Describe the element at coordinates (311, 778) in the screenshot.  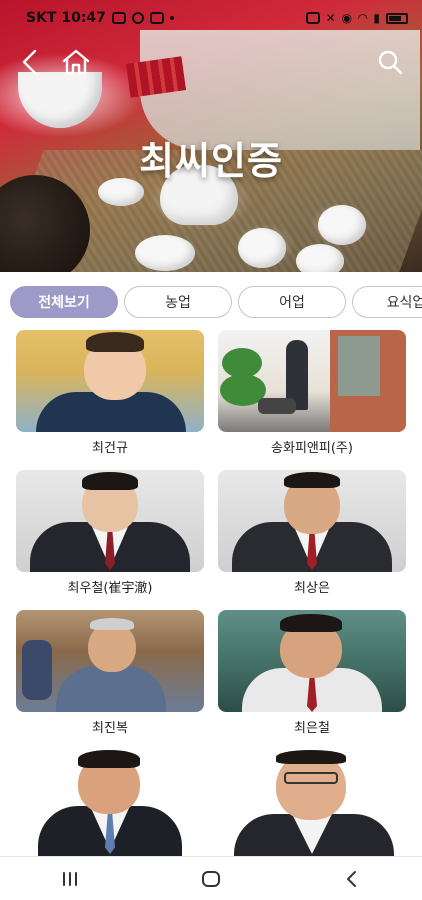
I see `photo-glasses` at that location.